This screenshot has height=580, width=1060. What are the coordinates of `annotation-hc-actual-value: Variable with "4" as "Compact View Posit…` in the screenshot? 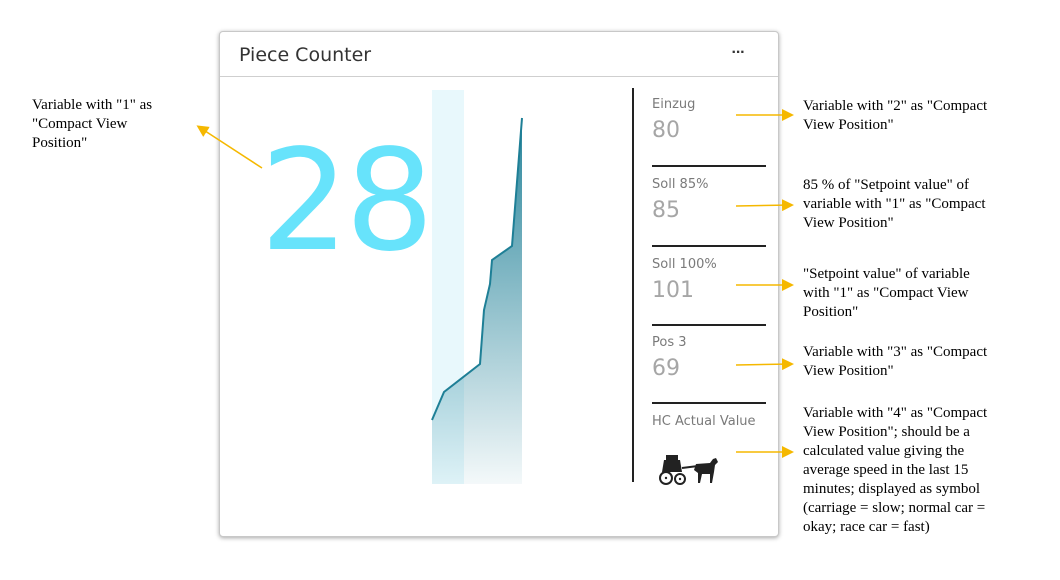 It's located at (895, 470).